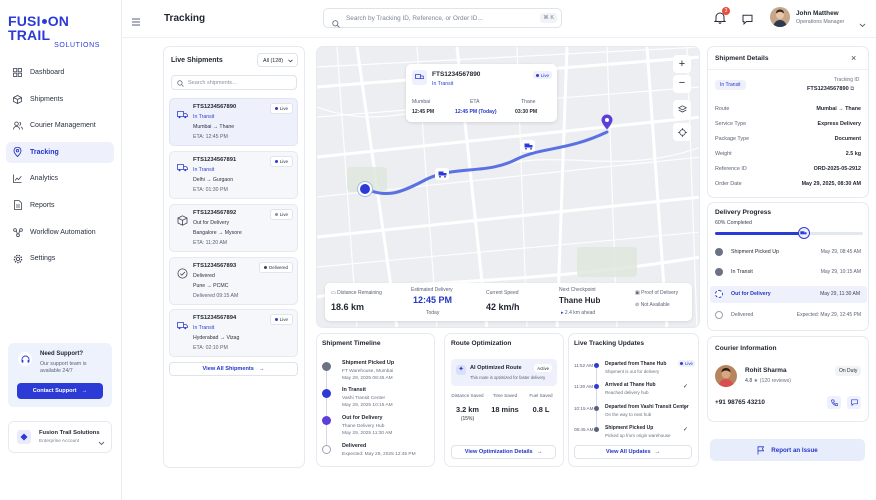 The height and width of the screenshot is (500, 876). I want to click on sidebar-item-analytics: Analytics, so click(60, 178).